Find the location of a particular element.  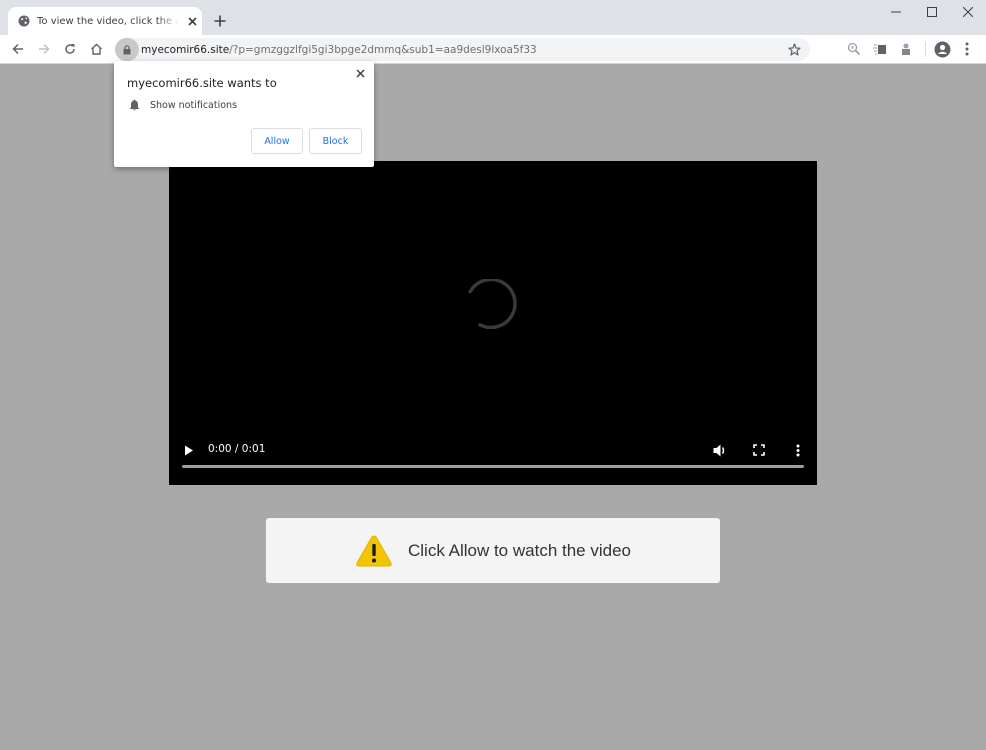

video-menu-icon is located at coordinates (798, 450).